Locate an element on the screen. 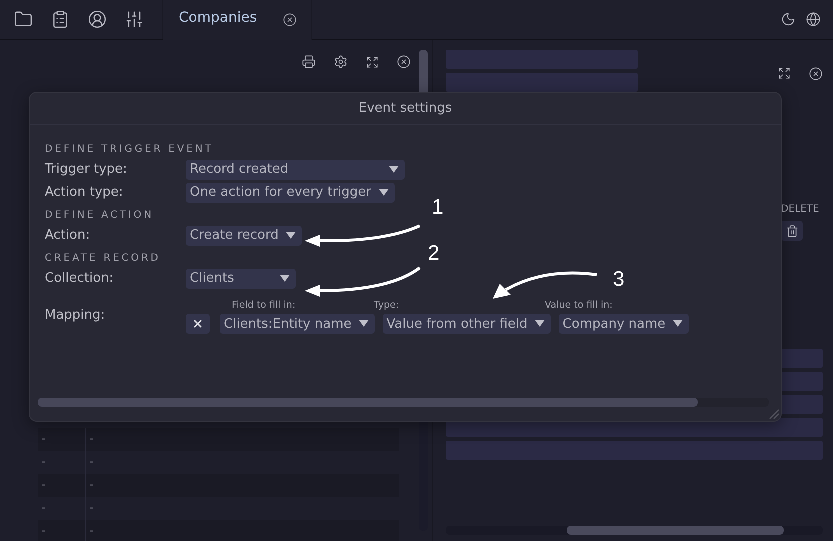 This screenshot has width=833, height=541. dropdown: Company name is located at coordinates (623, 324).